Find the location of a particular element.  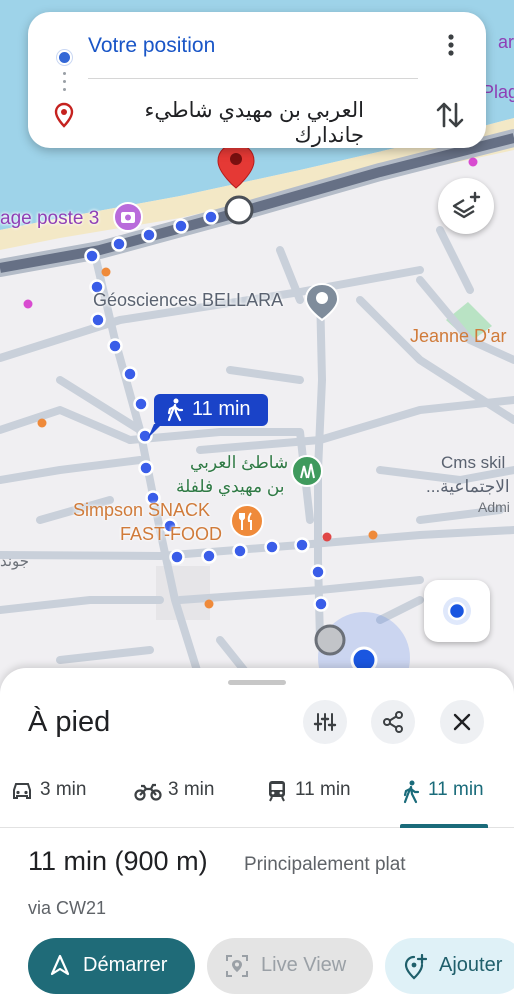

live-view-icon is located at coordinates (237, 966).